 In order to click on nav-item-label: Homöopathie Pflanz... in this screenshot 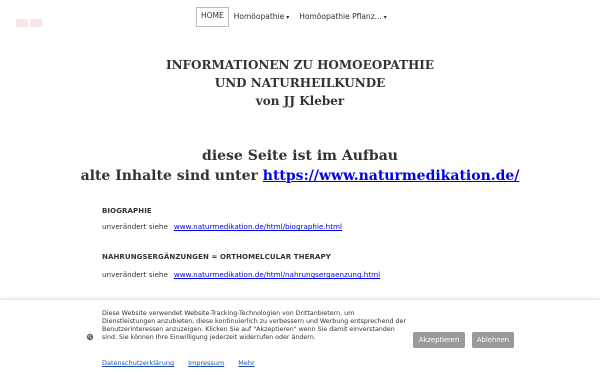, I will do `click(340, 16)`.